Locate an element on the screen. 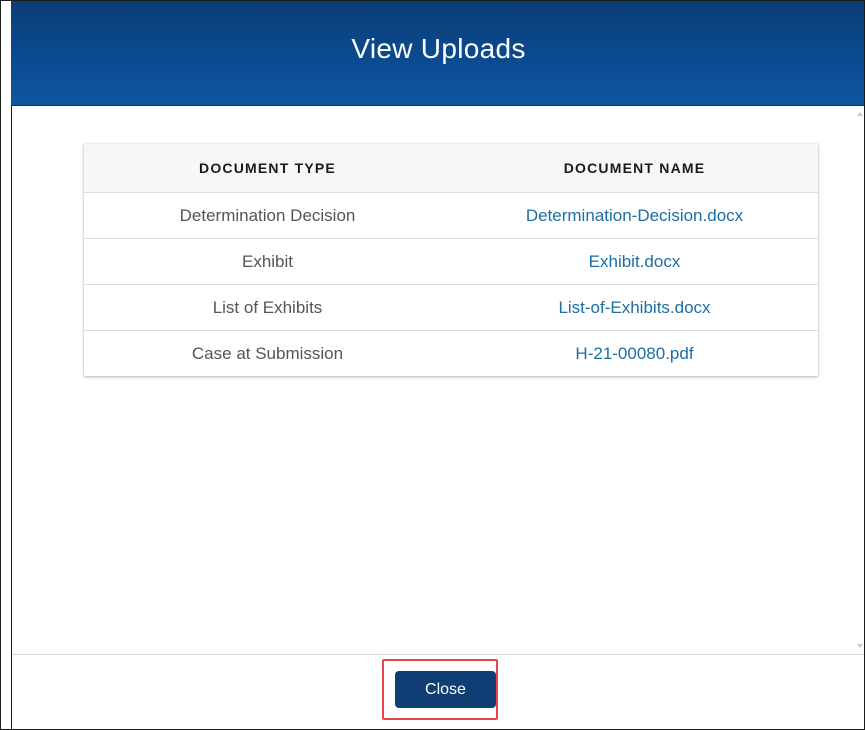 The image size is (865, 730). document-link: Exhibit.docx is located at coordinates (635, 261).